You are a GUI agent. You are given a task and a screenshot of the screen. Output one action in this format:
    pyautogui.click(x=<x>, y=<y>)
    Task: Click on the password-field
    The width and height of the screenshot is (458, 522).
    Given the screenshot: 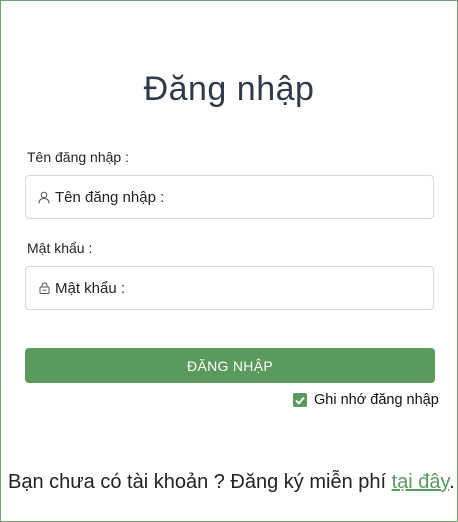 What is the action you would take?
    pyautogui.click(x=229, y=288)
    